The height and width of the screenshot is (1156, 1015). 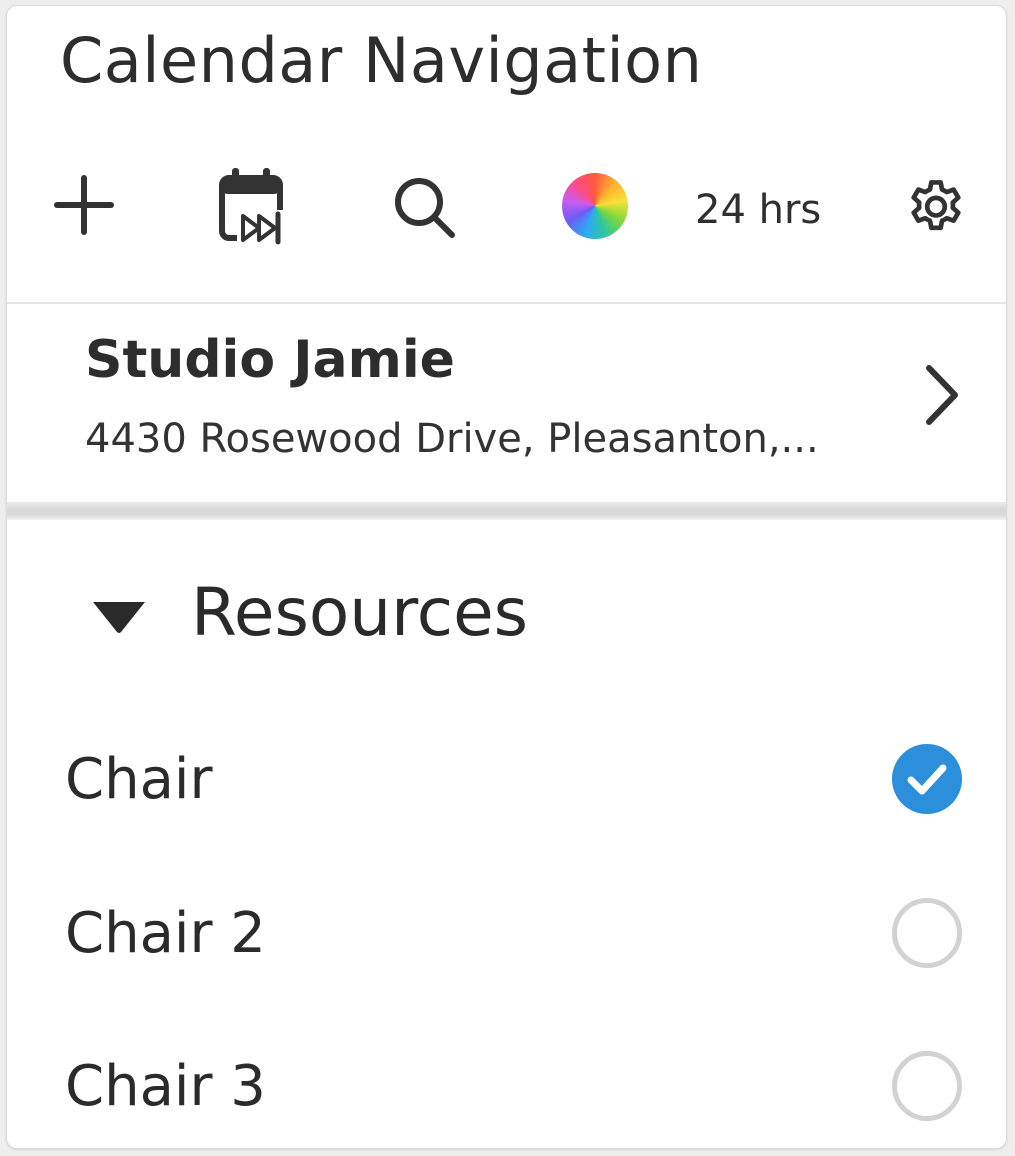 I want to click on gear-icon, so click(x=936, y=205).